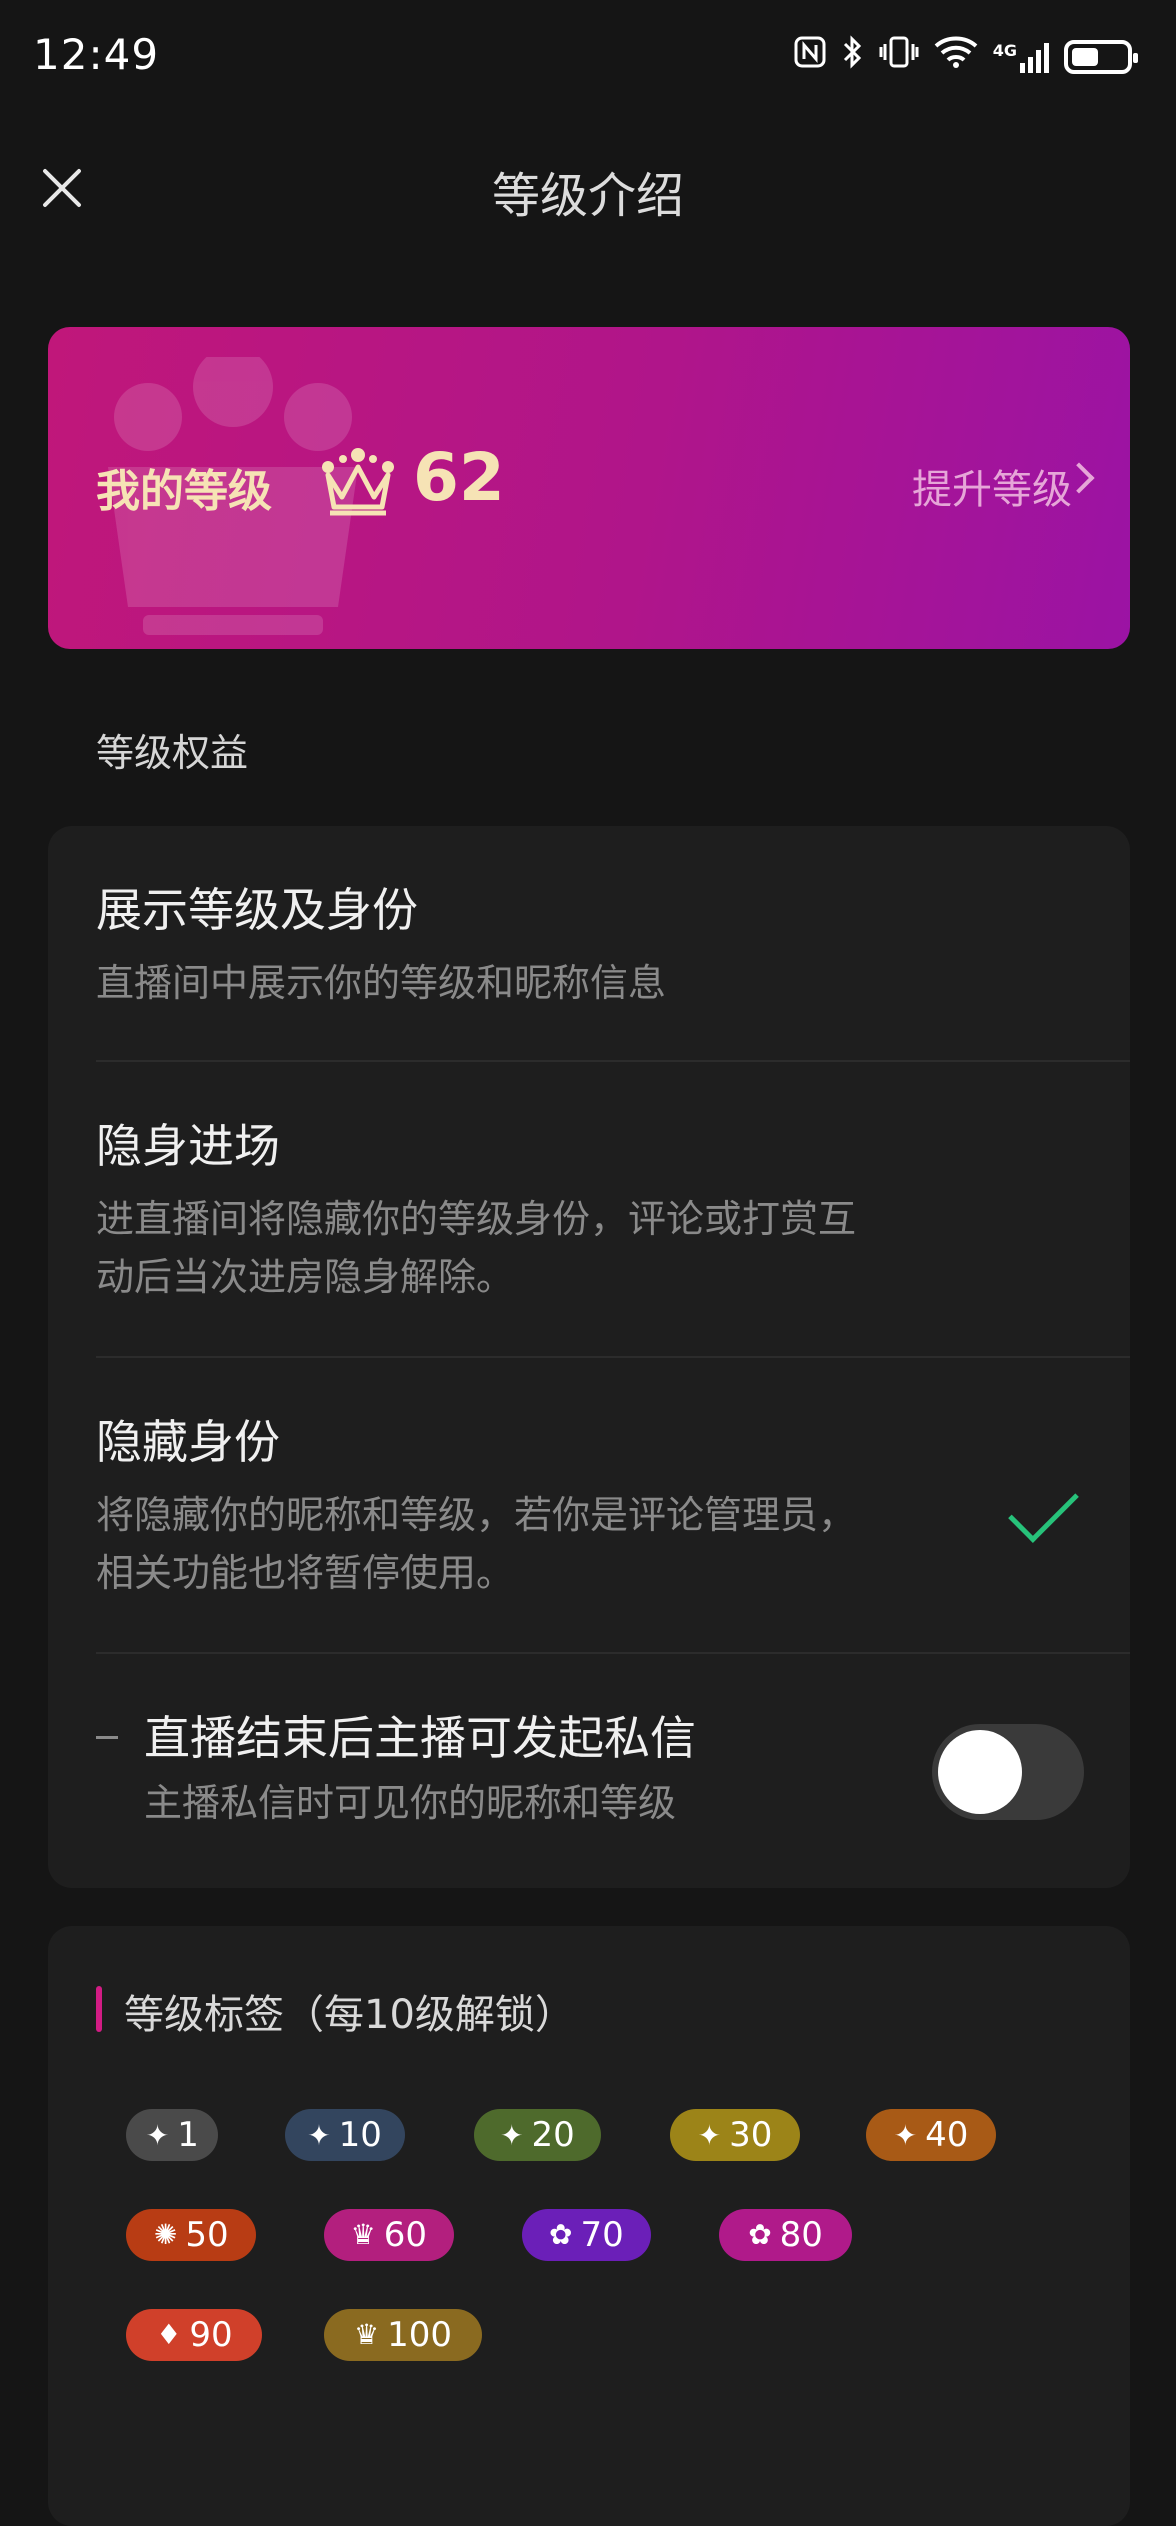  Describe the element at coordinates (257, 910) in the screenshot. I see `rights-item-title: 展示等级及身份` at that location.